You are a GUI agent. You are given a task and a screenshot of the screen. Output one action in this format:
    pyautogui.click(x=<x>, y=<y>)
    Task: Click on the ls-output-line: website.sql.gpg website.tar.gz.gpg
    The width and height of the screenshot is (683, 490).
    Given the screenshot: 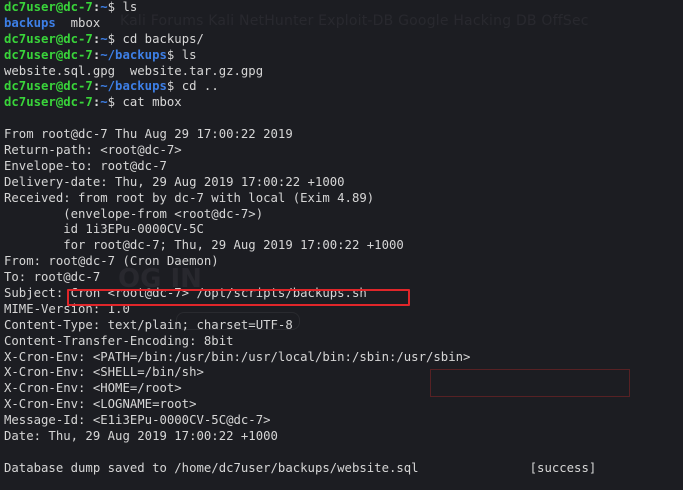 What is the action you would take?
    pyautogui.click(x=134, y=70)
    